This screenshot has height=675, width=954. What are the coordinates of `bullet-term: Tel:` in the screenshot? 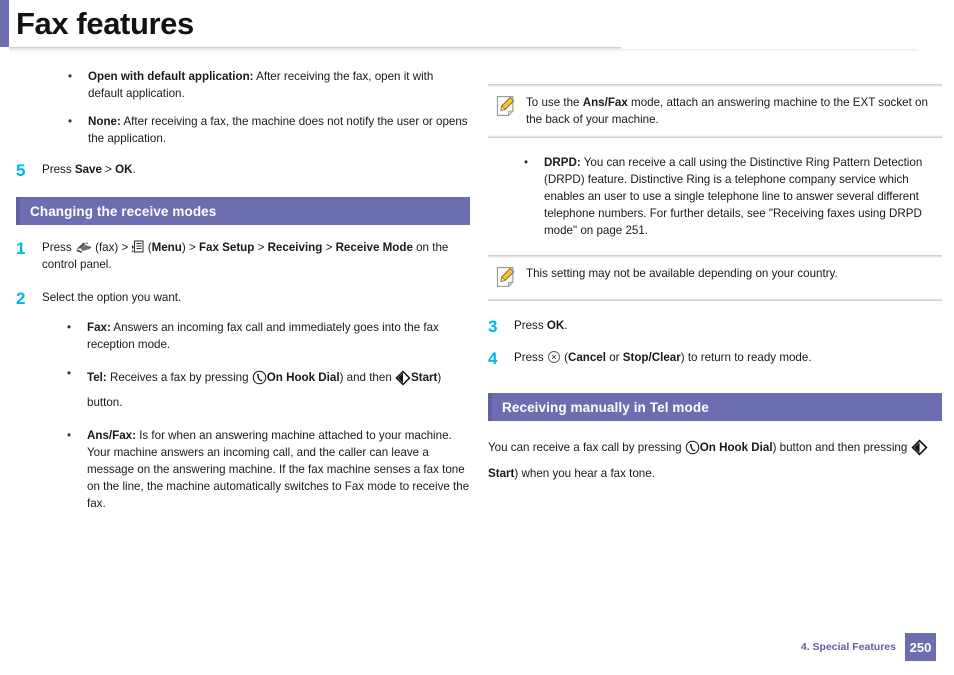 It's located at (97, 377).